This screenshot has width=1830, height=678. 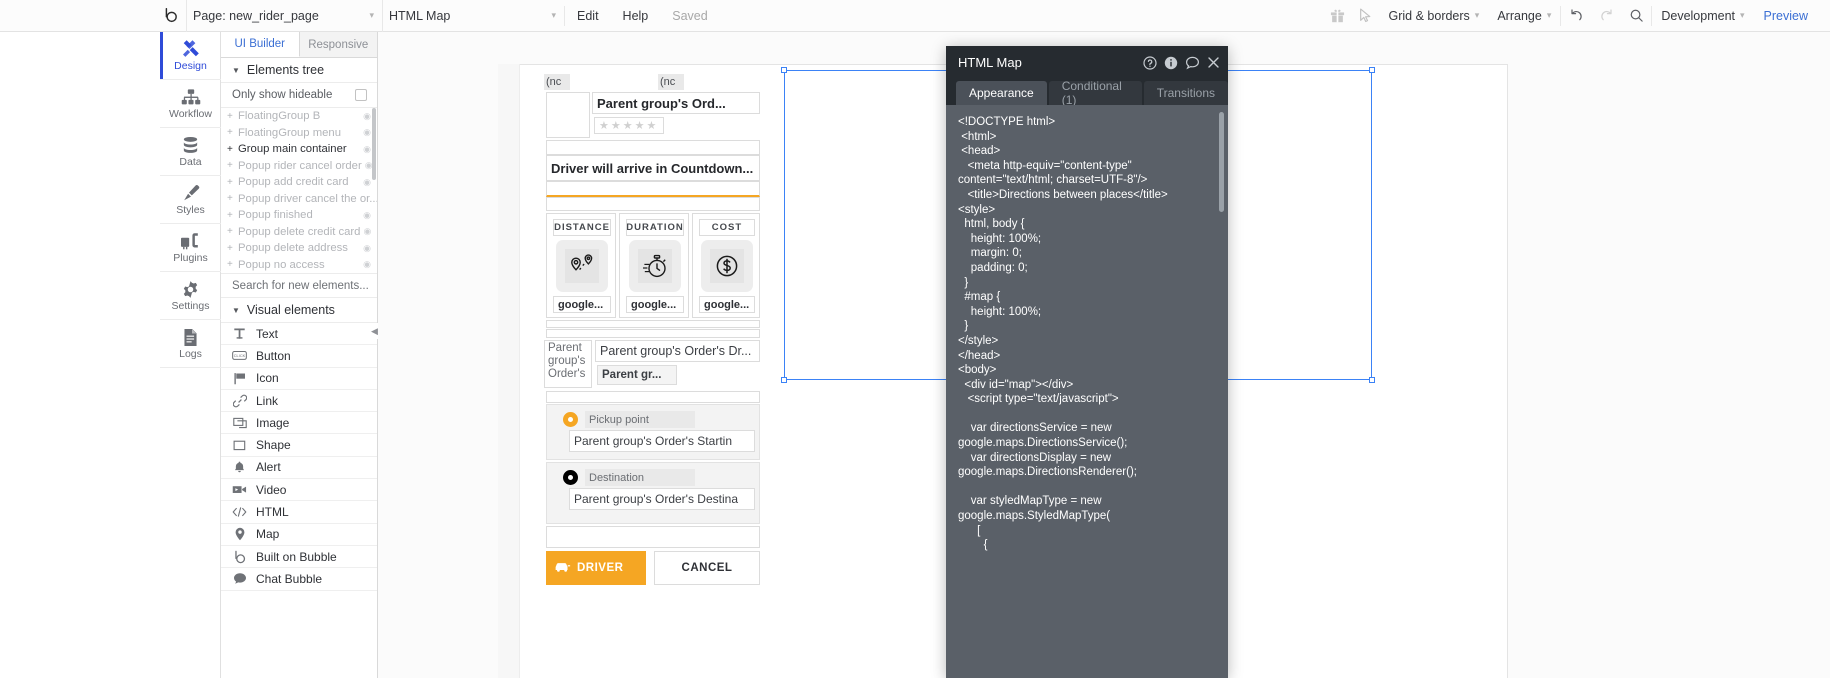 I want to click on undo-icon, so click(x=1576, y=16).